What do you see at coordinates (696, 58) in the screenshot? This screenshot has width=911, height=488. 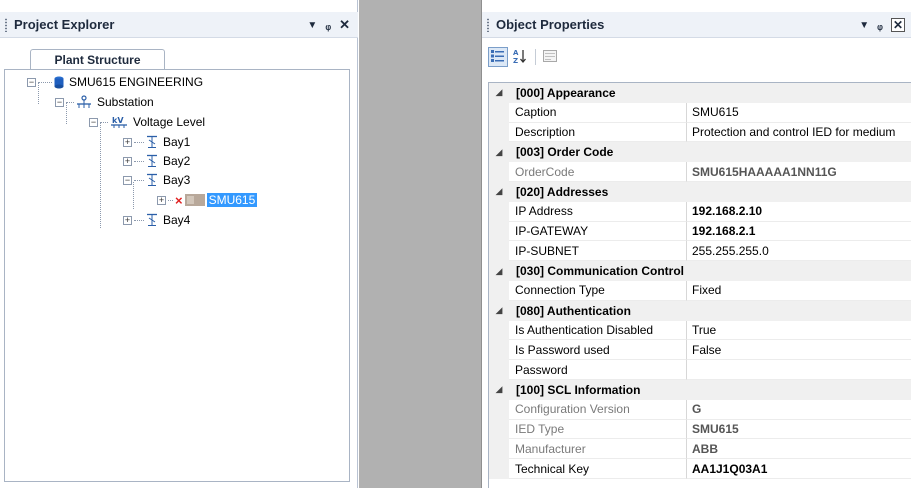 I see `properties-toolbar: AZ` at bounding box center [696, 58].